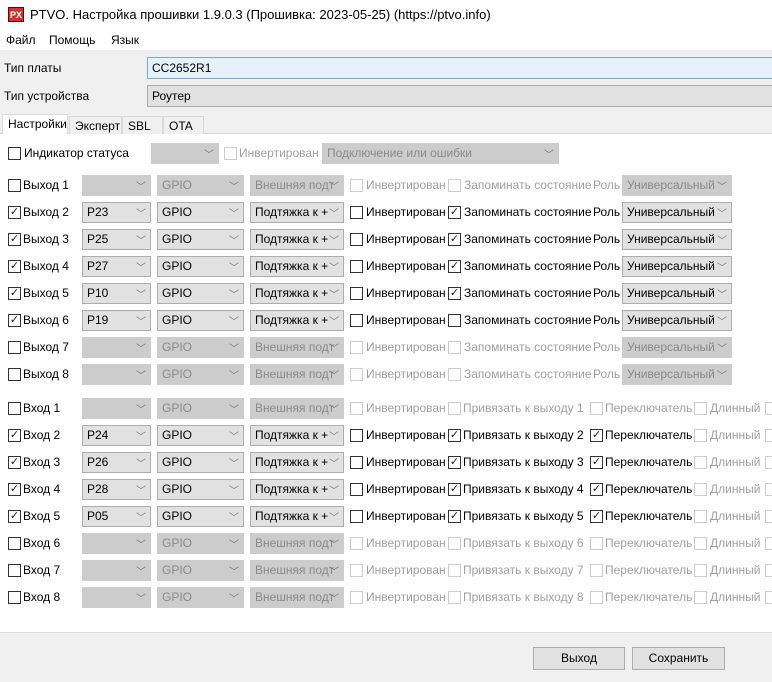 The width and height of the screenshot is (772, 682). I want to click on device-type-select: Роутер, so click(459, 96).